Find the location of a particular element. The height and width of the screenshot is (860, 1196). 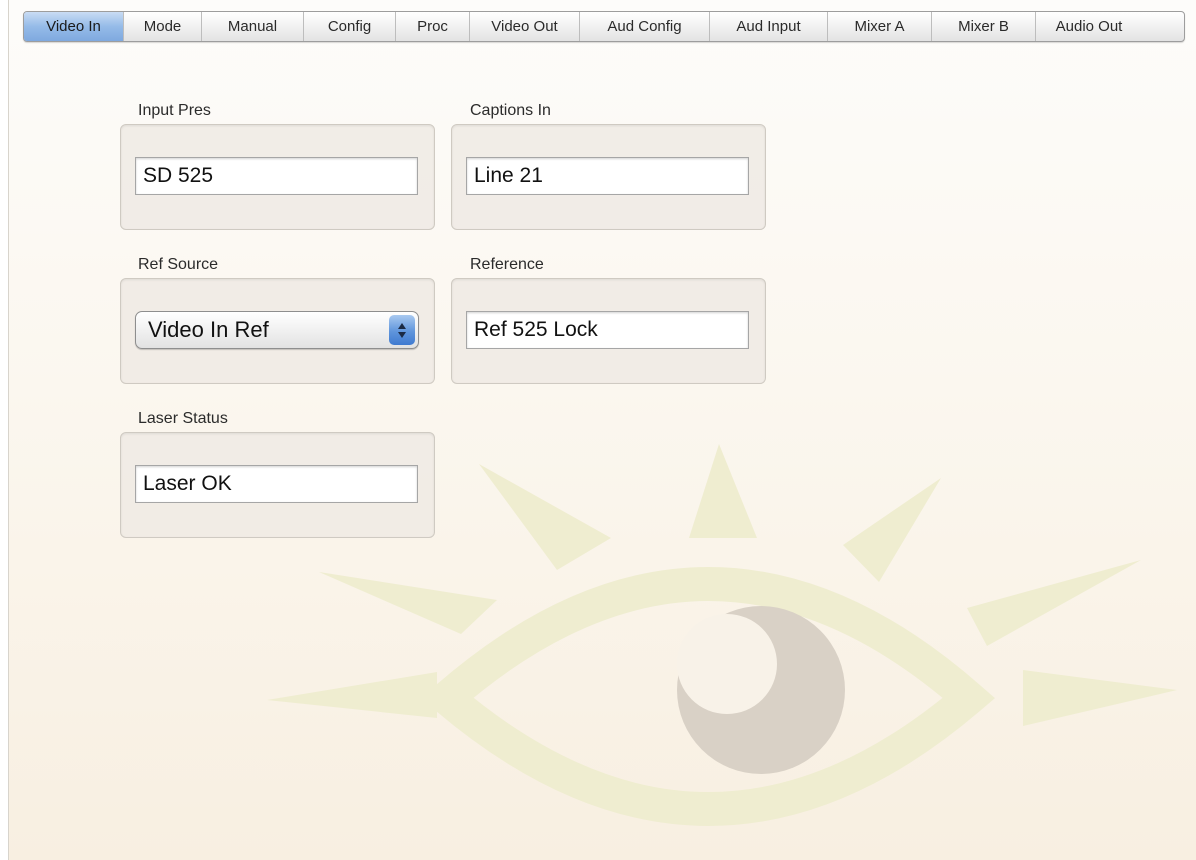

tab-proc: Proc is located at coordinates (433, 26).